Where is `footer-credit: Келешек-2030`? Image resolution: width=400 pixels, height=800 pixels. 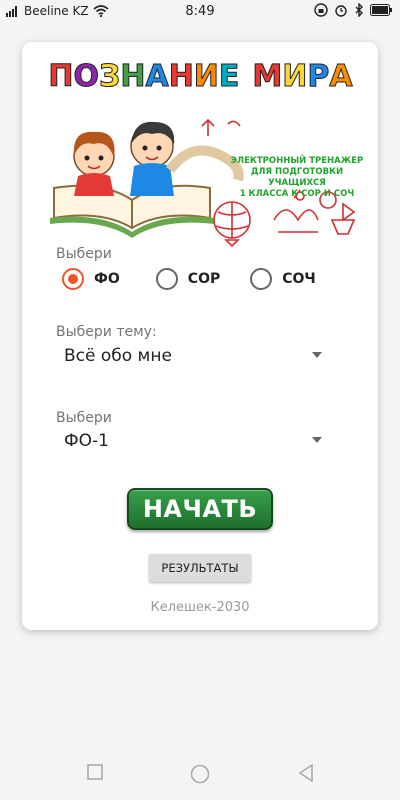
footer-credit: Келешек-2030 is located at coordinates (200, 607).